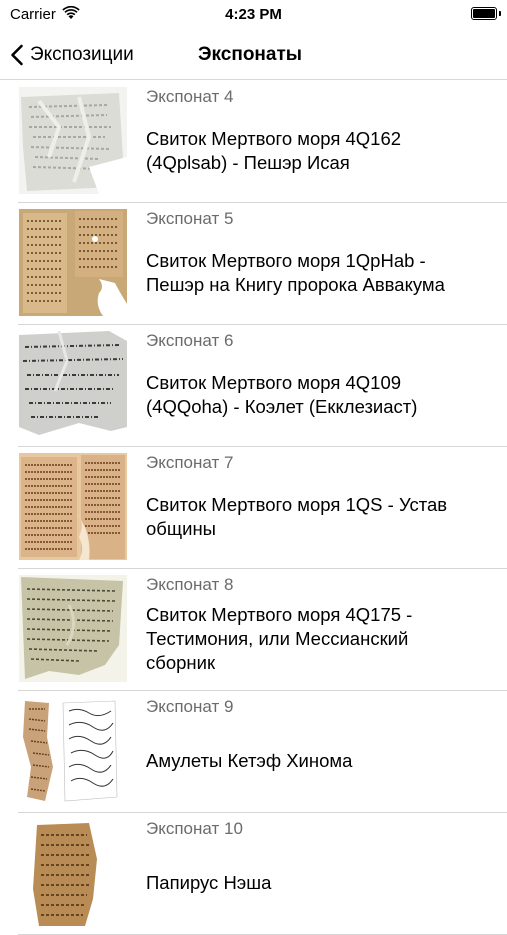 Image resolution: width=507 pixels, height=935 pixels. Describe the element at coordinates (209, 882) in the screenshot. I see `exhibit-title: Папирус Нэша` at that location.